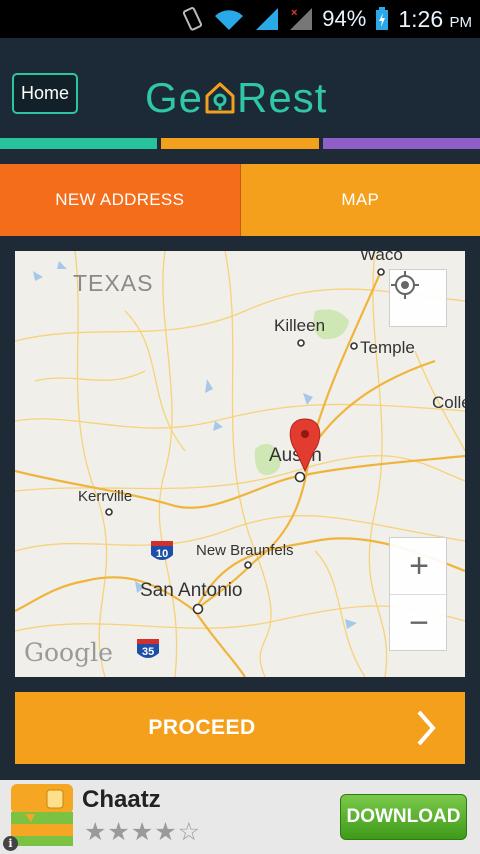 The height and width of the screenshot is (854, 480). What do you see at coordinates (240, 817) in the screenshot?
I see `ad-banner: Chaatz ★★★★☆ DOWNLOAD i` at bounding box center [240, 817].